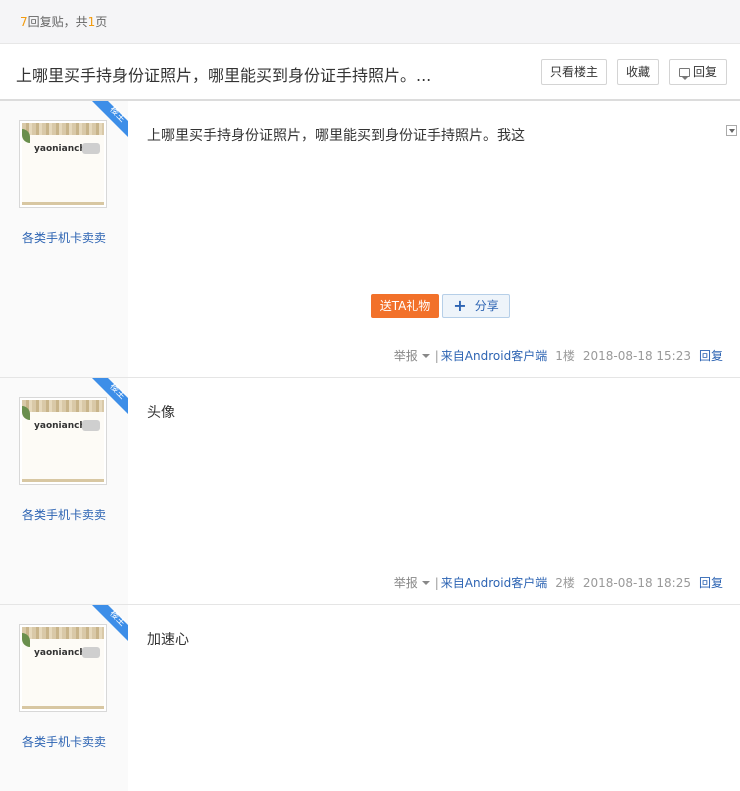 Image resolution: width=740 pixels, height=791 pixels. What do you see at coordinates (638, 72) in the screenshot?
I see `favorite-button: 收藏` at bounding box center [638, 72].